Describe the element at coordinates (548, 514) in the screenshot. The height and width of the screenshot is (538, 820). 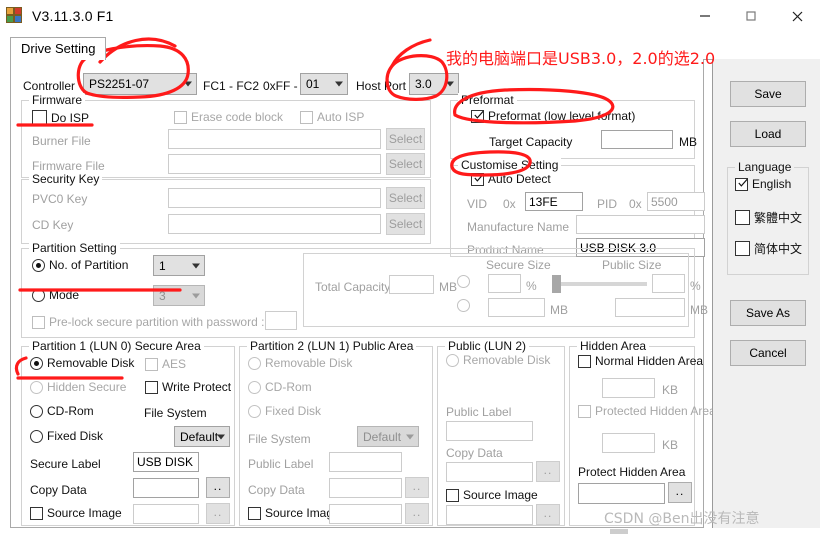
I see `lun2-source-image-browse-button: ..` at that location.